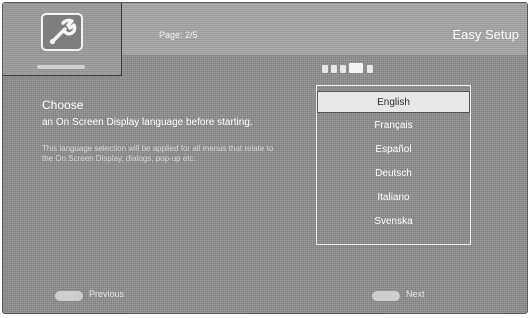 The height and width of the screenshot is (318, 530). What do you see at coordinates (356, 68) in the screenshot?
I see `scroll-tick-active` at bounding box center [356, 68].